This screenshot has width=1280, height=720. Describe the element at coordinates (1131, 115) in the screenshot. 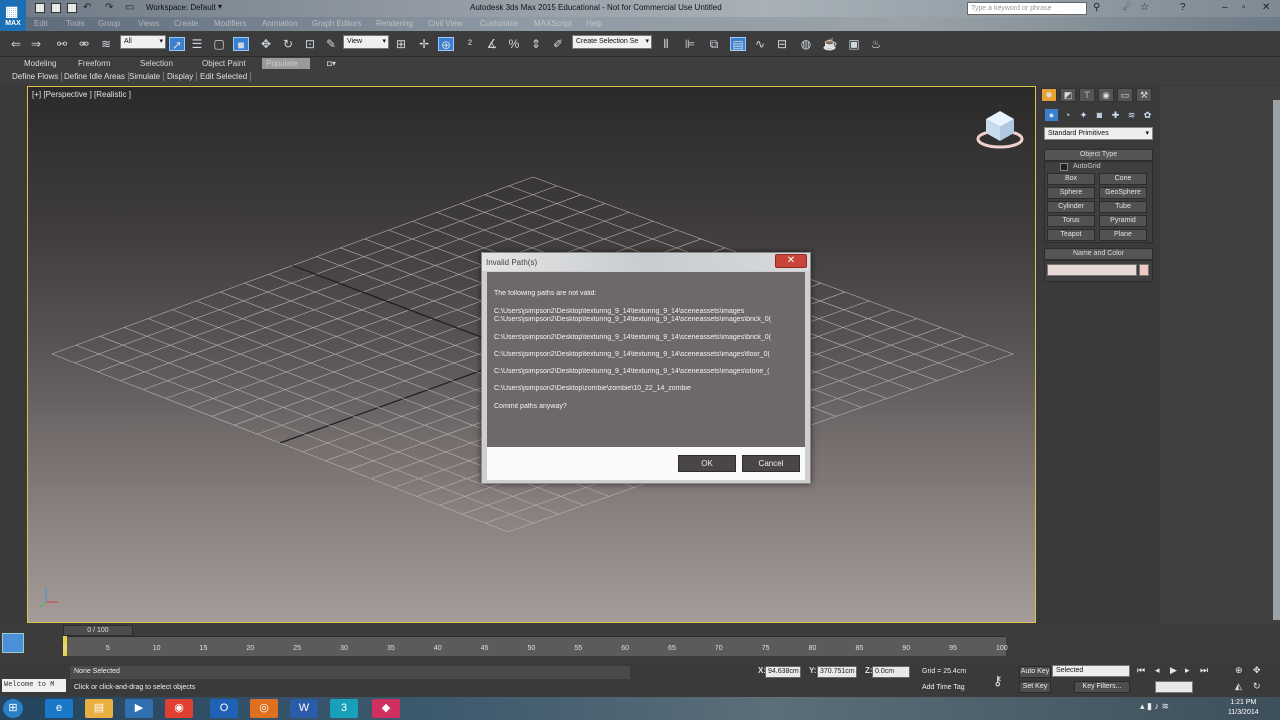

I see `space-warps-icon: ≋` at that location.